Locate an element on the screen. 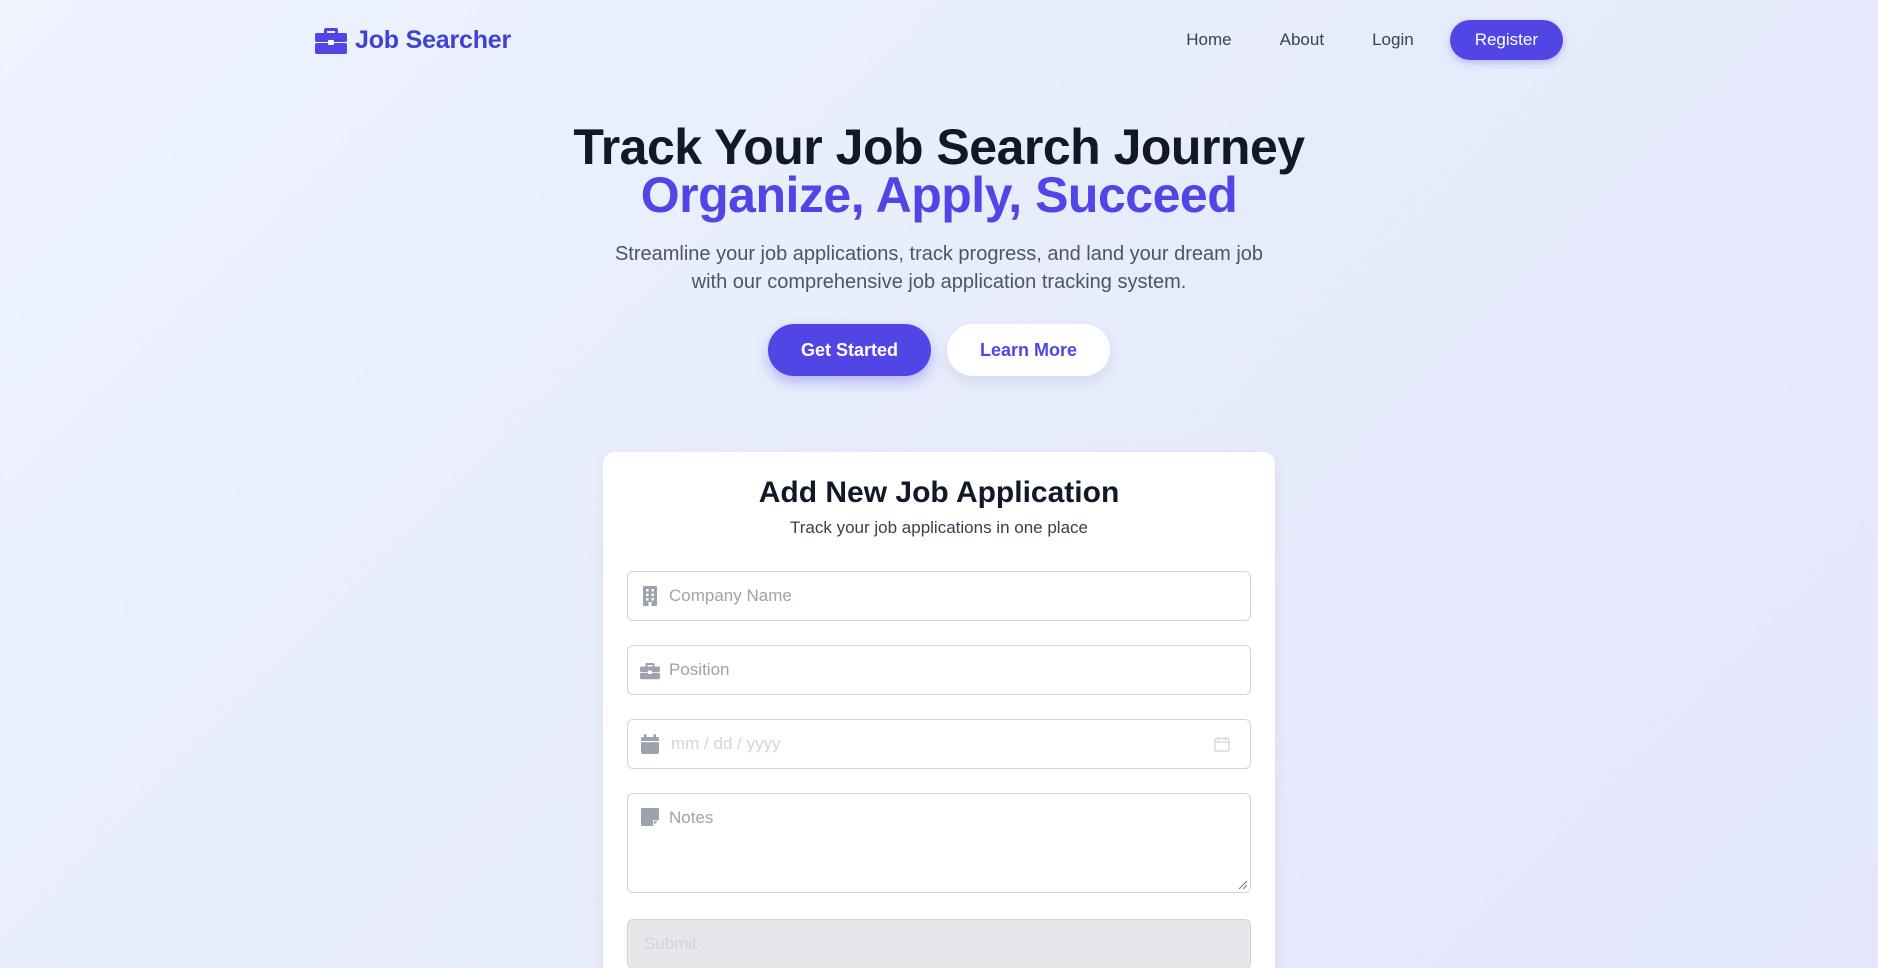 This screenshot has height=968, width=1878. nav-home-link: Home is located at coordinates (1208, 40).